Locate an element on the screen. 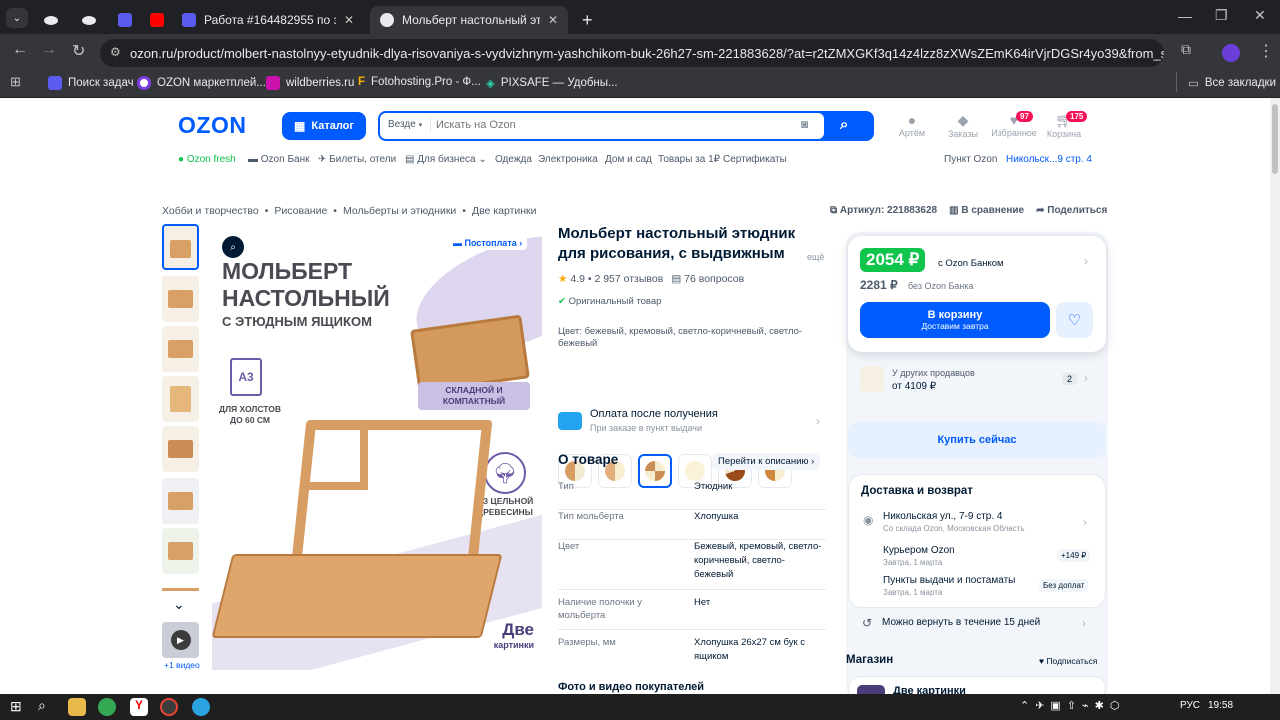 Image resolution: width=1280 pixels, height=720 pixels. video-thumbnail: ▶ is located at coordinates (180, 640).